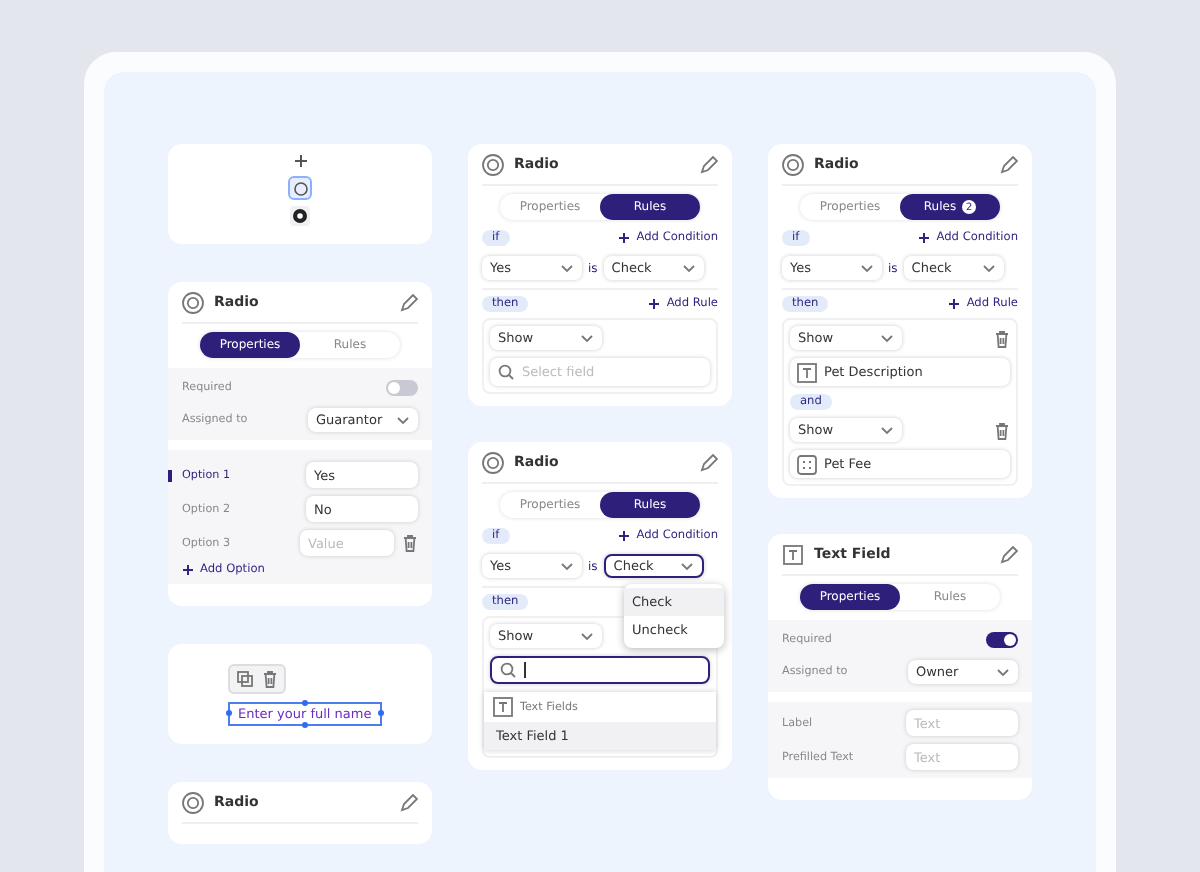  Describe the element at coordinates (807, 464) in the screenshot. I see `calculator-icon` at that location.